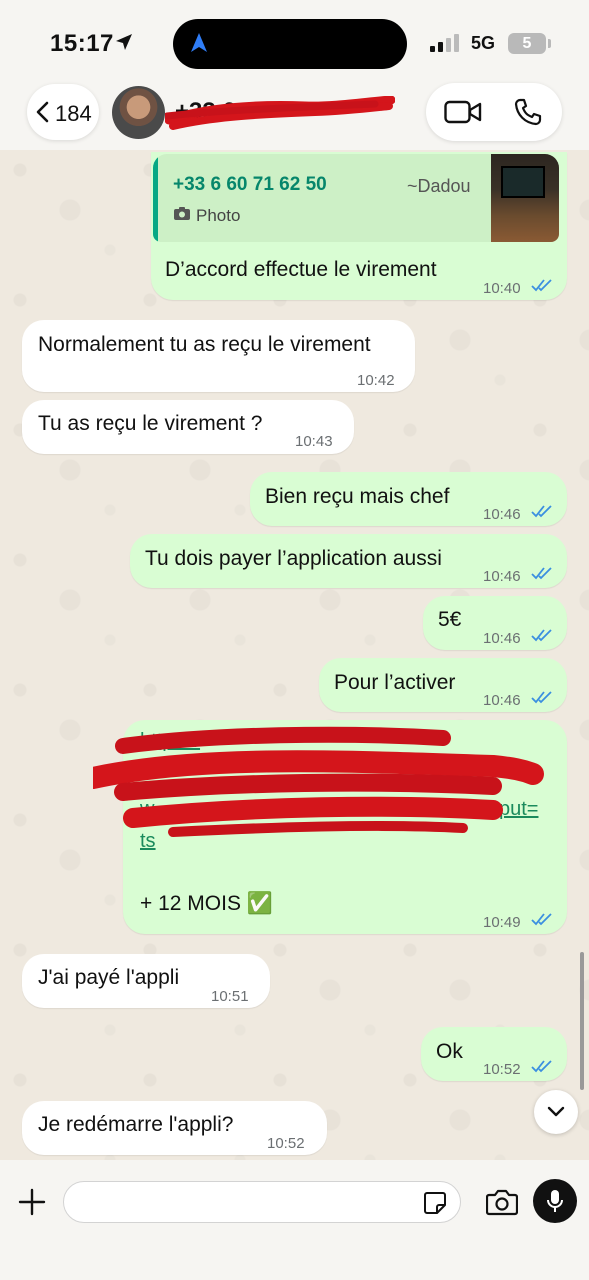 Image resolution: width=589 pixels, height=1280 pixels. I want to click on message-text: Normalement tu as reçu le virement, so click(204, 344).